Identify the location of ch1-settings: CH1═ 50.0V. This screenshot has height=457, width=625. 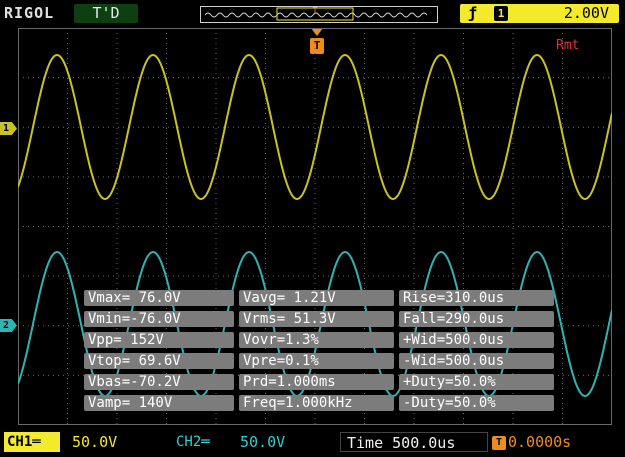
(79, 442).